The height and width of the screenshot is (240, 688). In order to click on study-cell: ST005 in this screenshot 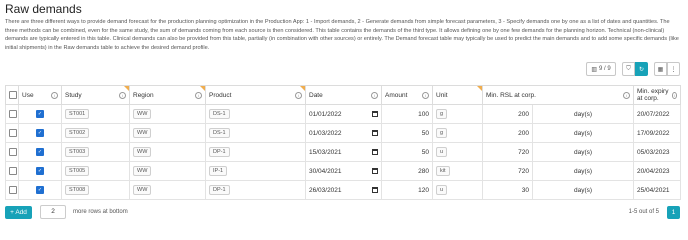, I will do `click(95, 171)`.